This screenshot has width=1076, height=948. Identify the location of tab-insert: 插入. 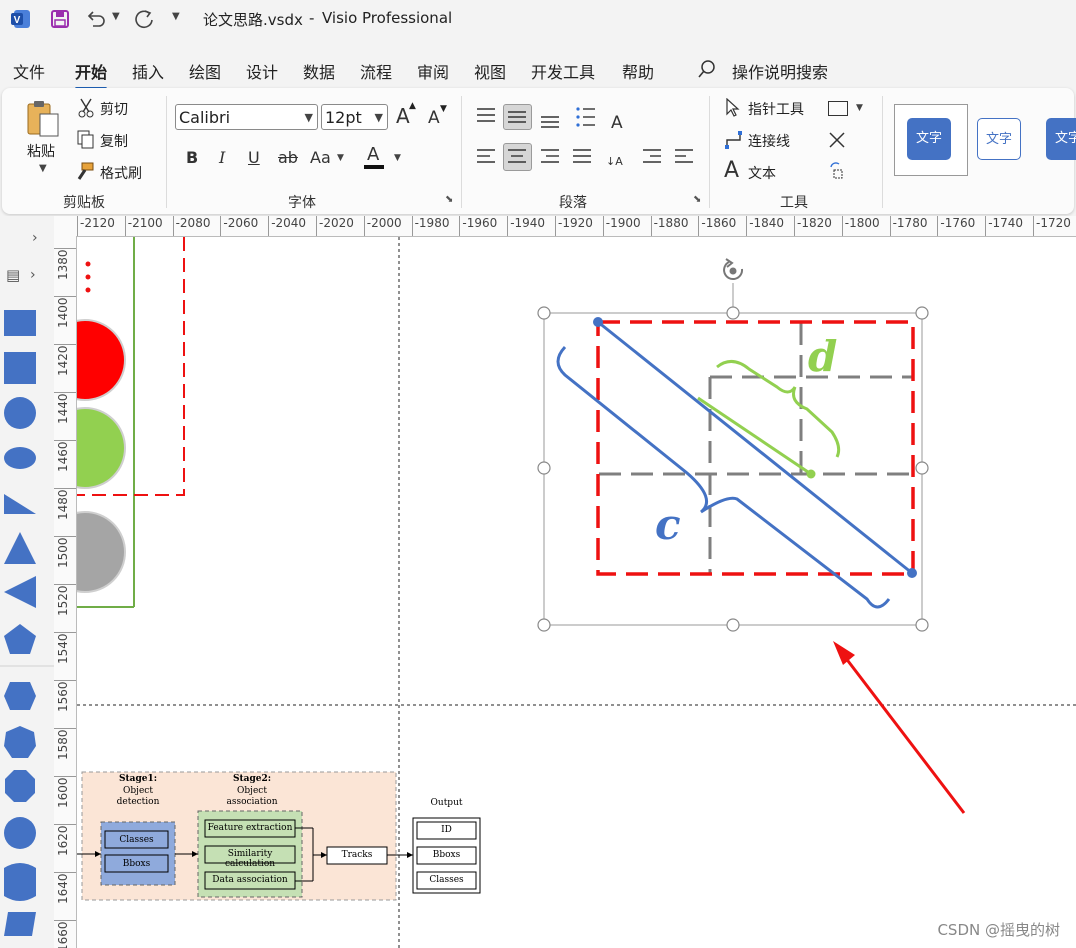
(148, 71).